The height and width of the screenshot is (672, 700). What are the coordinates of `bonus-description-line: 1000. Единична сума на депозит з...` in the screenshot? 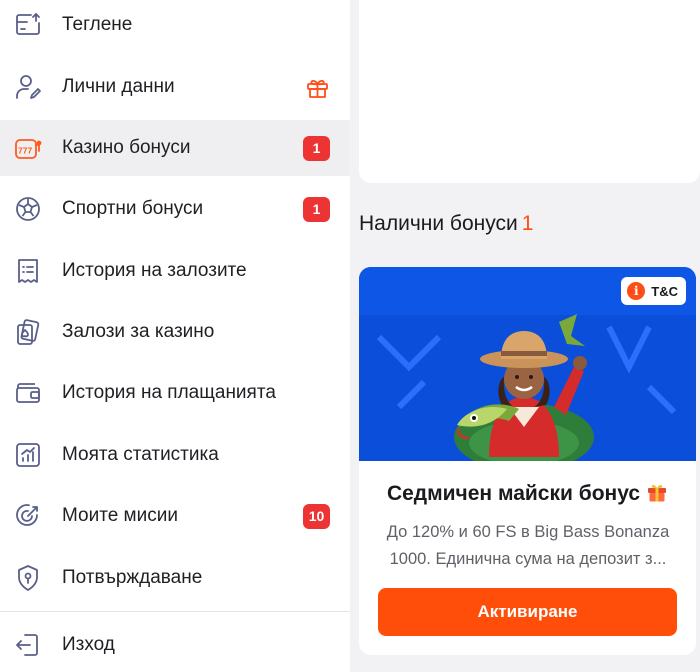 It's located at (528, 559).